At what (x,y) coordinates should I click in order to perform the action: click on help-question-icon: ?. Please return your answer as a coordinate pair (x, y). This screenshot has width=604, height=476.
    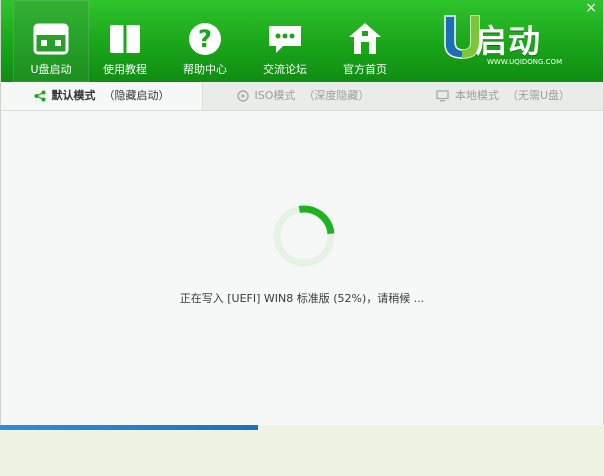
    Looking at the image, I should click on (205, 39).